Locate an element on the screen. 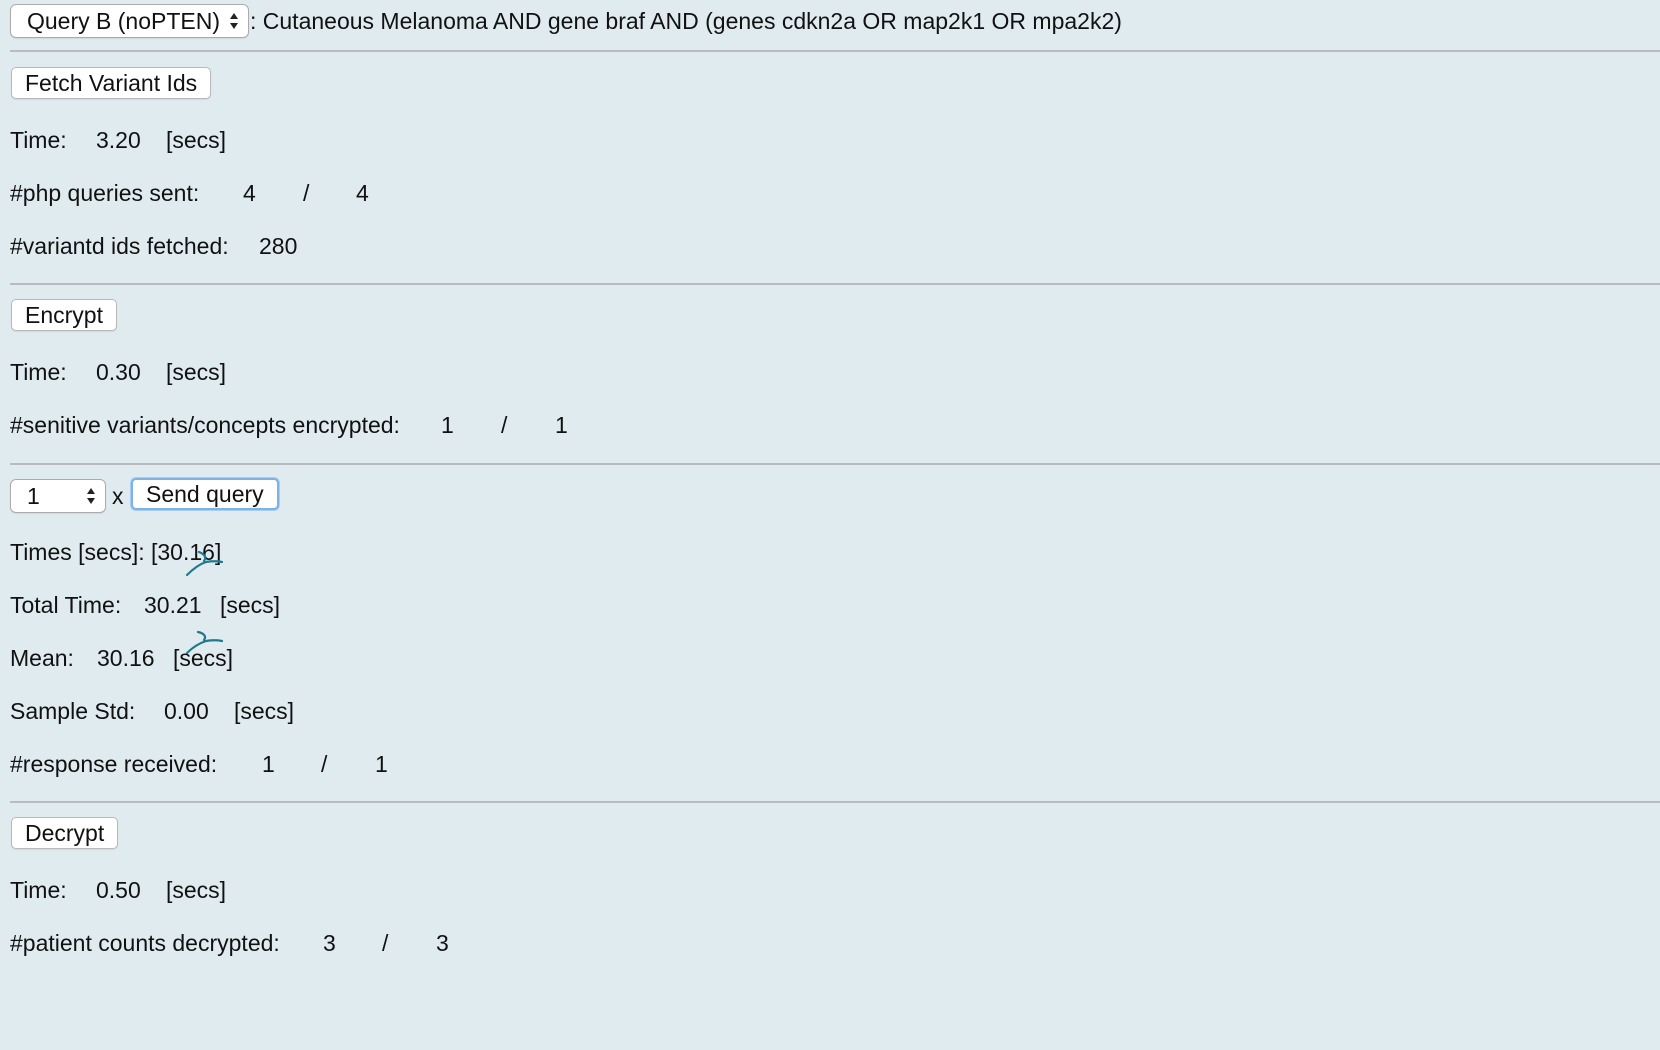 The image size is (1660, 1050). times-sign: x is located at coordinates (118, 496).